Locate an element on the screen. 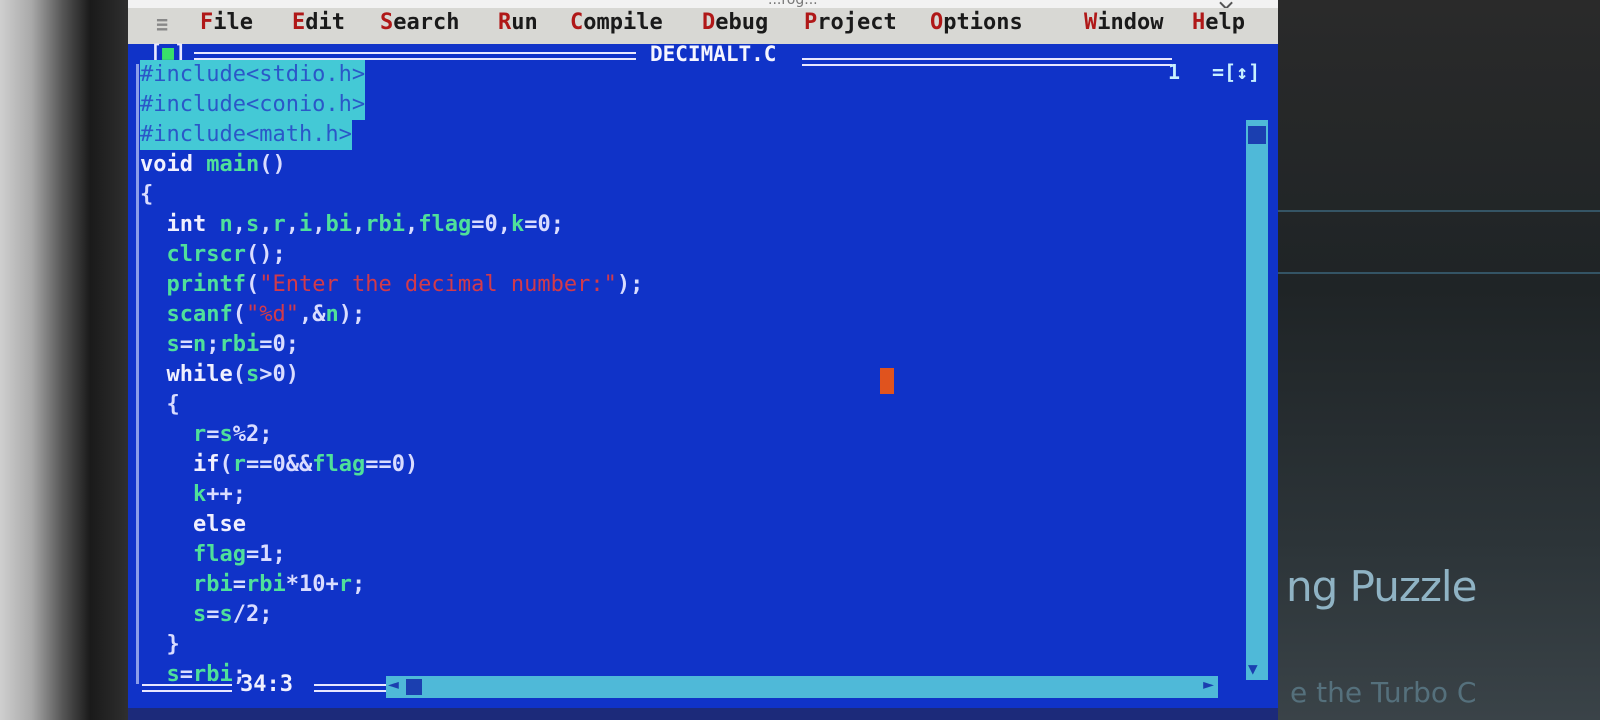 The height and width of the screenshot is (720, 1600). menu-edit: Edit is located at coordinates (318, 22).